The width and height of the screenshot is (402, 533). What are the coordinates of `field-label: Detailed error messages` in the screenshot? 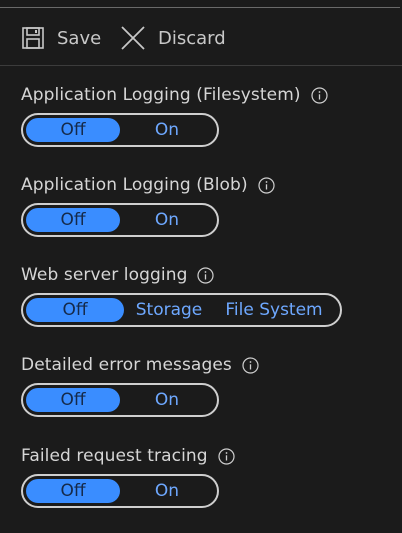 It's located at (126, 365).